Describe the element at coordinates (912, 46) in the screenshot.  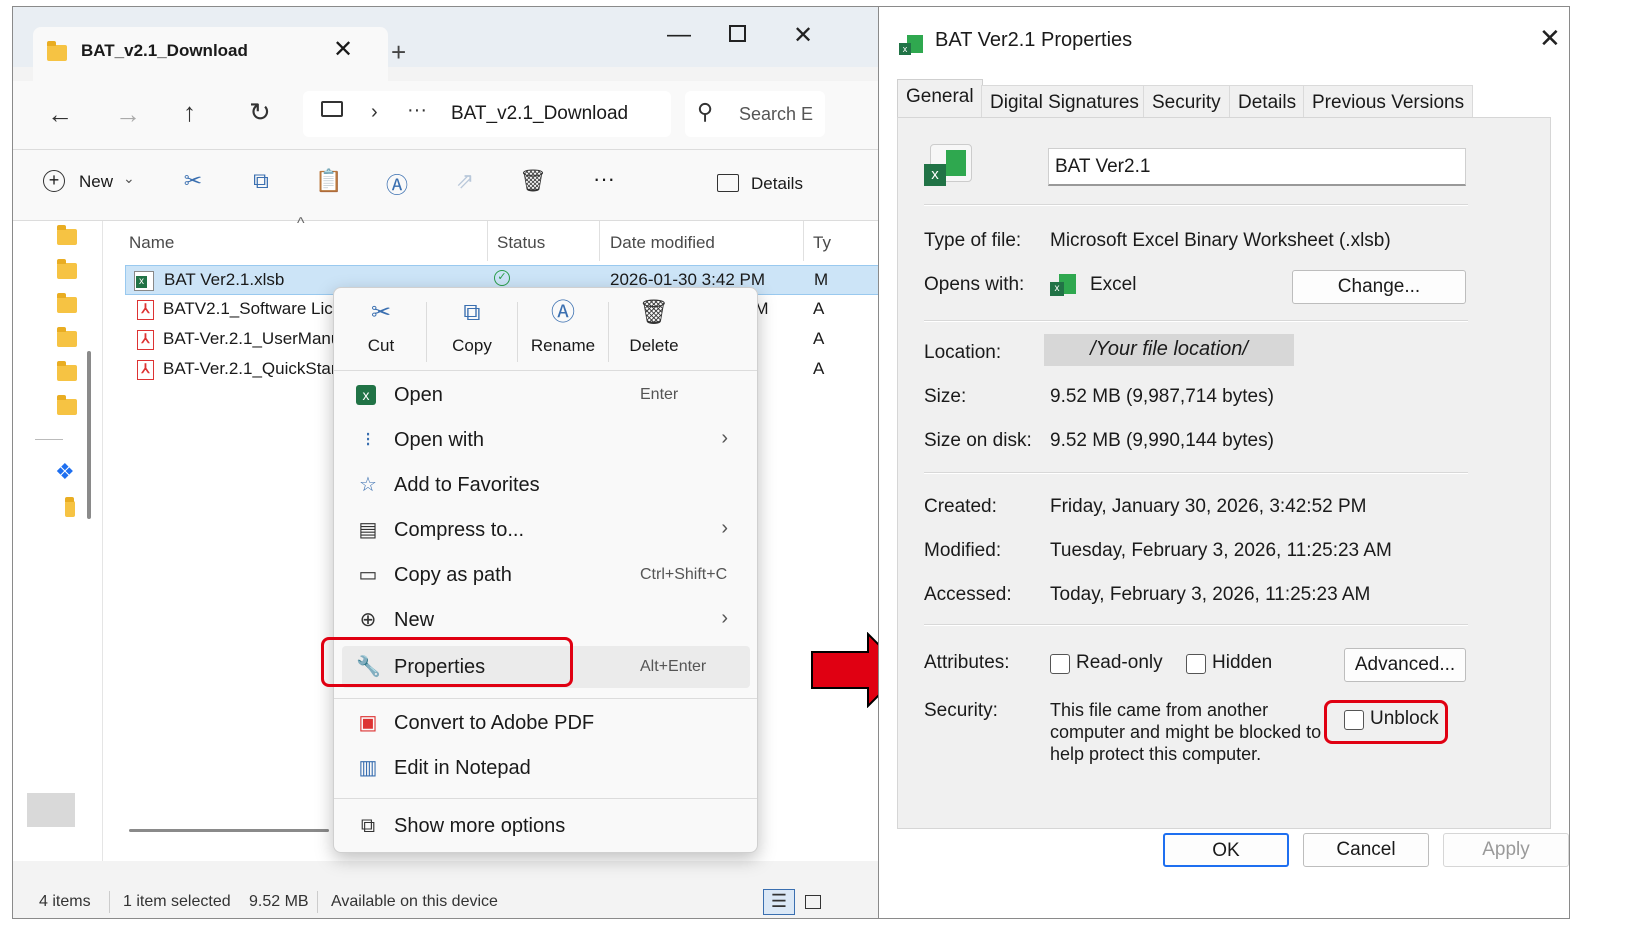
I see `excel-file-icon: x` at that location.